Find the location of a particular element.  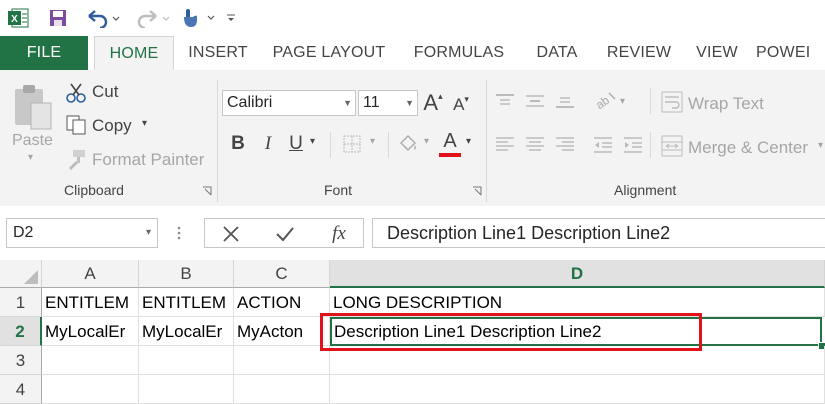

row-header-3: 3 is located at coordinates (21, 360).